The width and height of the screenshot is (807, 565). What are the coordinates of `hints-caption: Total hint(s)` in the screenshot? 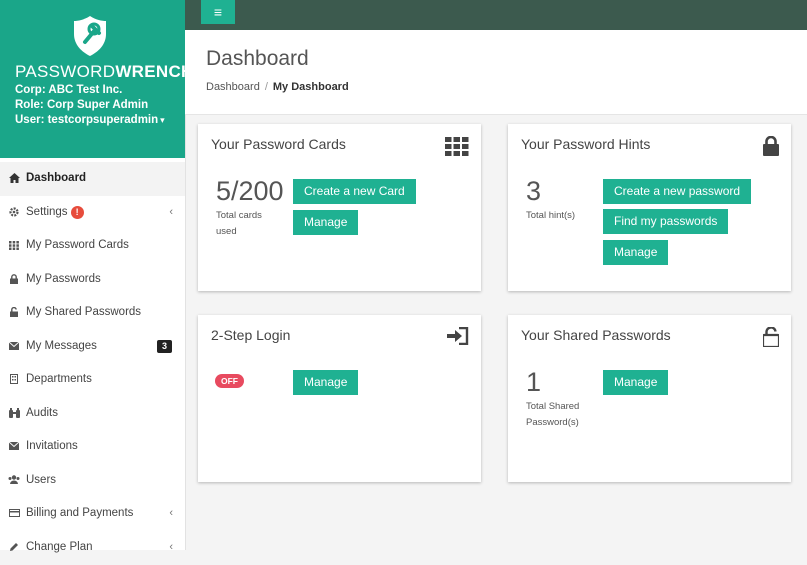 It's located at (551, 215).